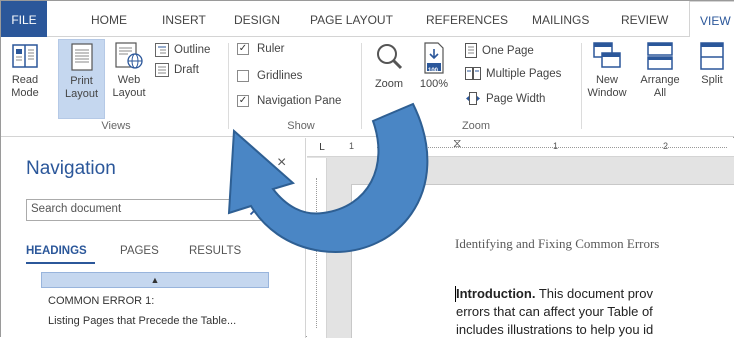 This screenshot has height=338, width=734. I want to click on vertical-ruler, so click(317, 248).